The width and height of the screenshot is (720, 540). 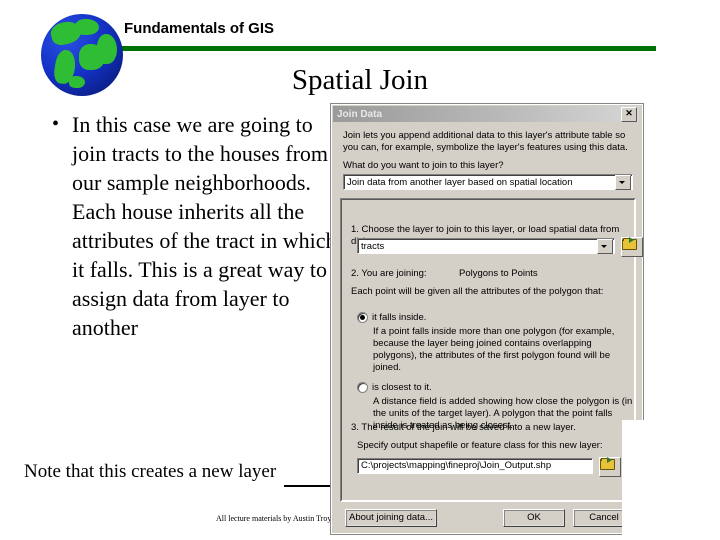 What do you see at coordinates (498, 273) in the screenshot?
I see `step2-join-kind-value: Polygons to Points` at bounding box center [498, 273].